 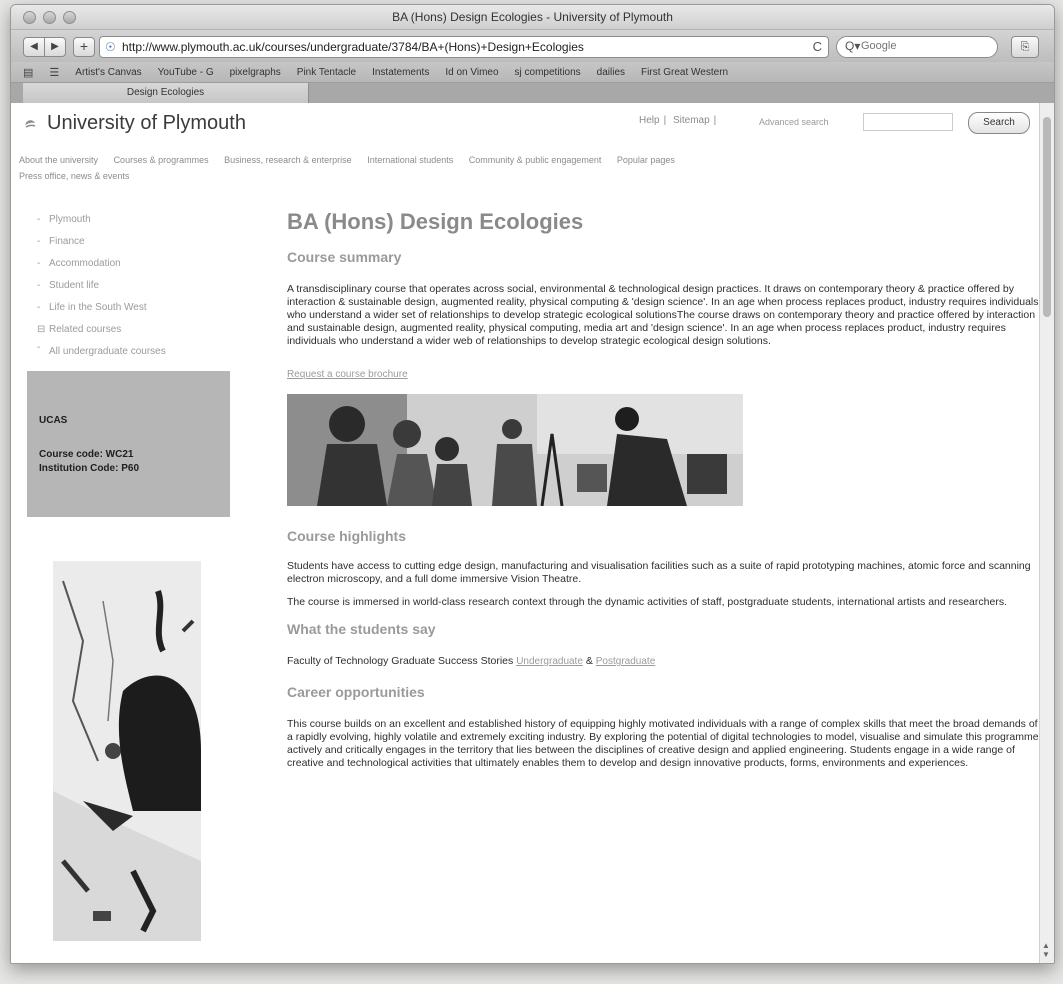 I want to click on course-photo-graphic, so click(x=515, y=450).